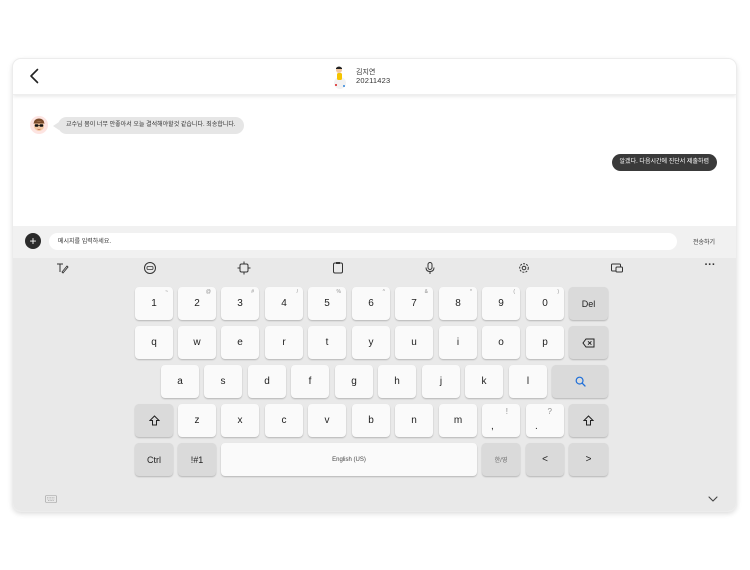 This screenshot has width=750, height=570. Describe the element at coordinates (180, 381) in the screenshot. I see `key-a: a` at that location.